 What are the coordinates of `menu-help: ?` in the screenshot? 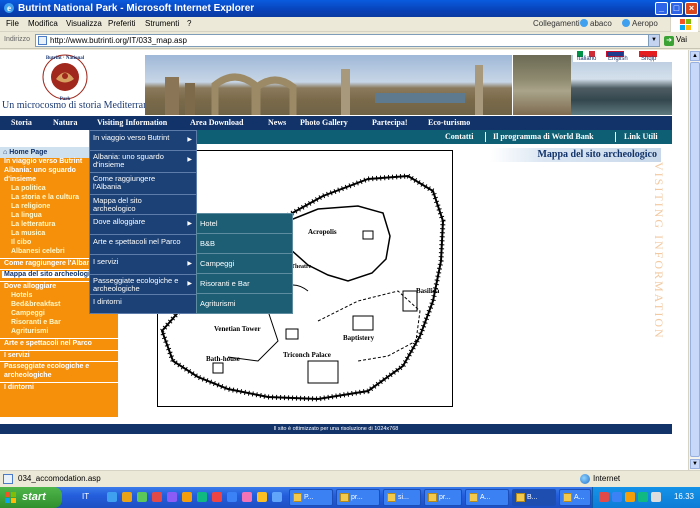 It's located at (189, 23).